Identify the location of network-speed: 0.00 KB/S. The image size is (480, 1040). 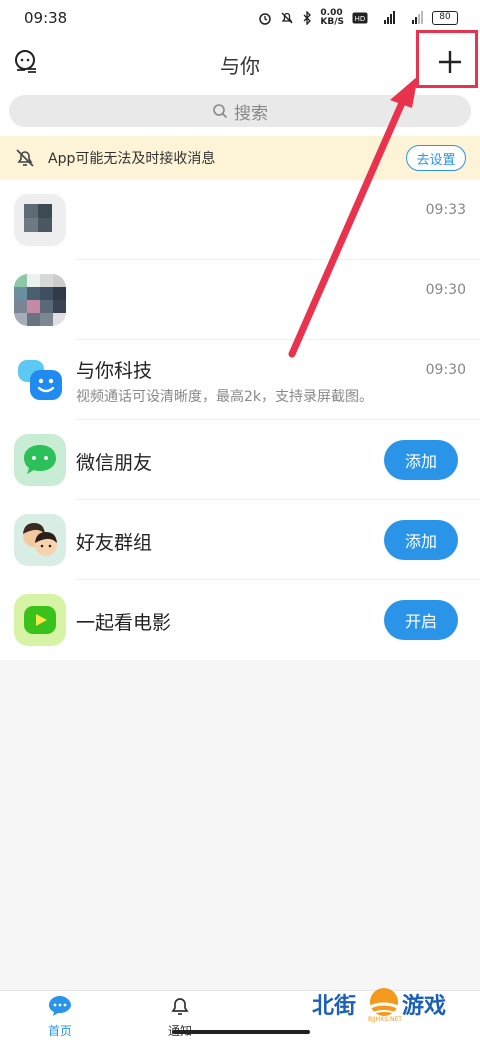
(332, 17).